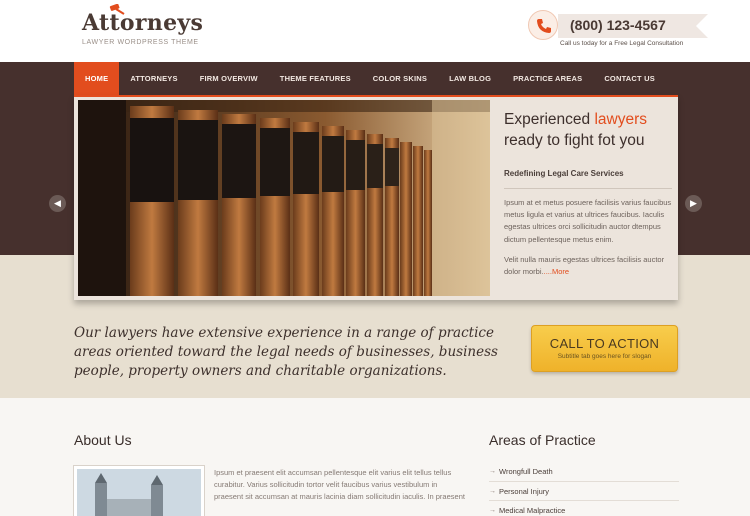  I want to click on slider-prev-button: ◀, so click(57, 203).